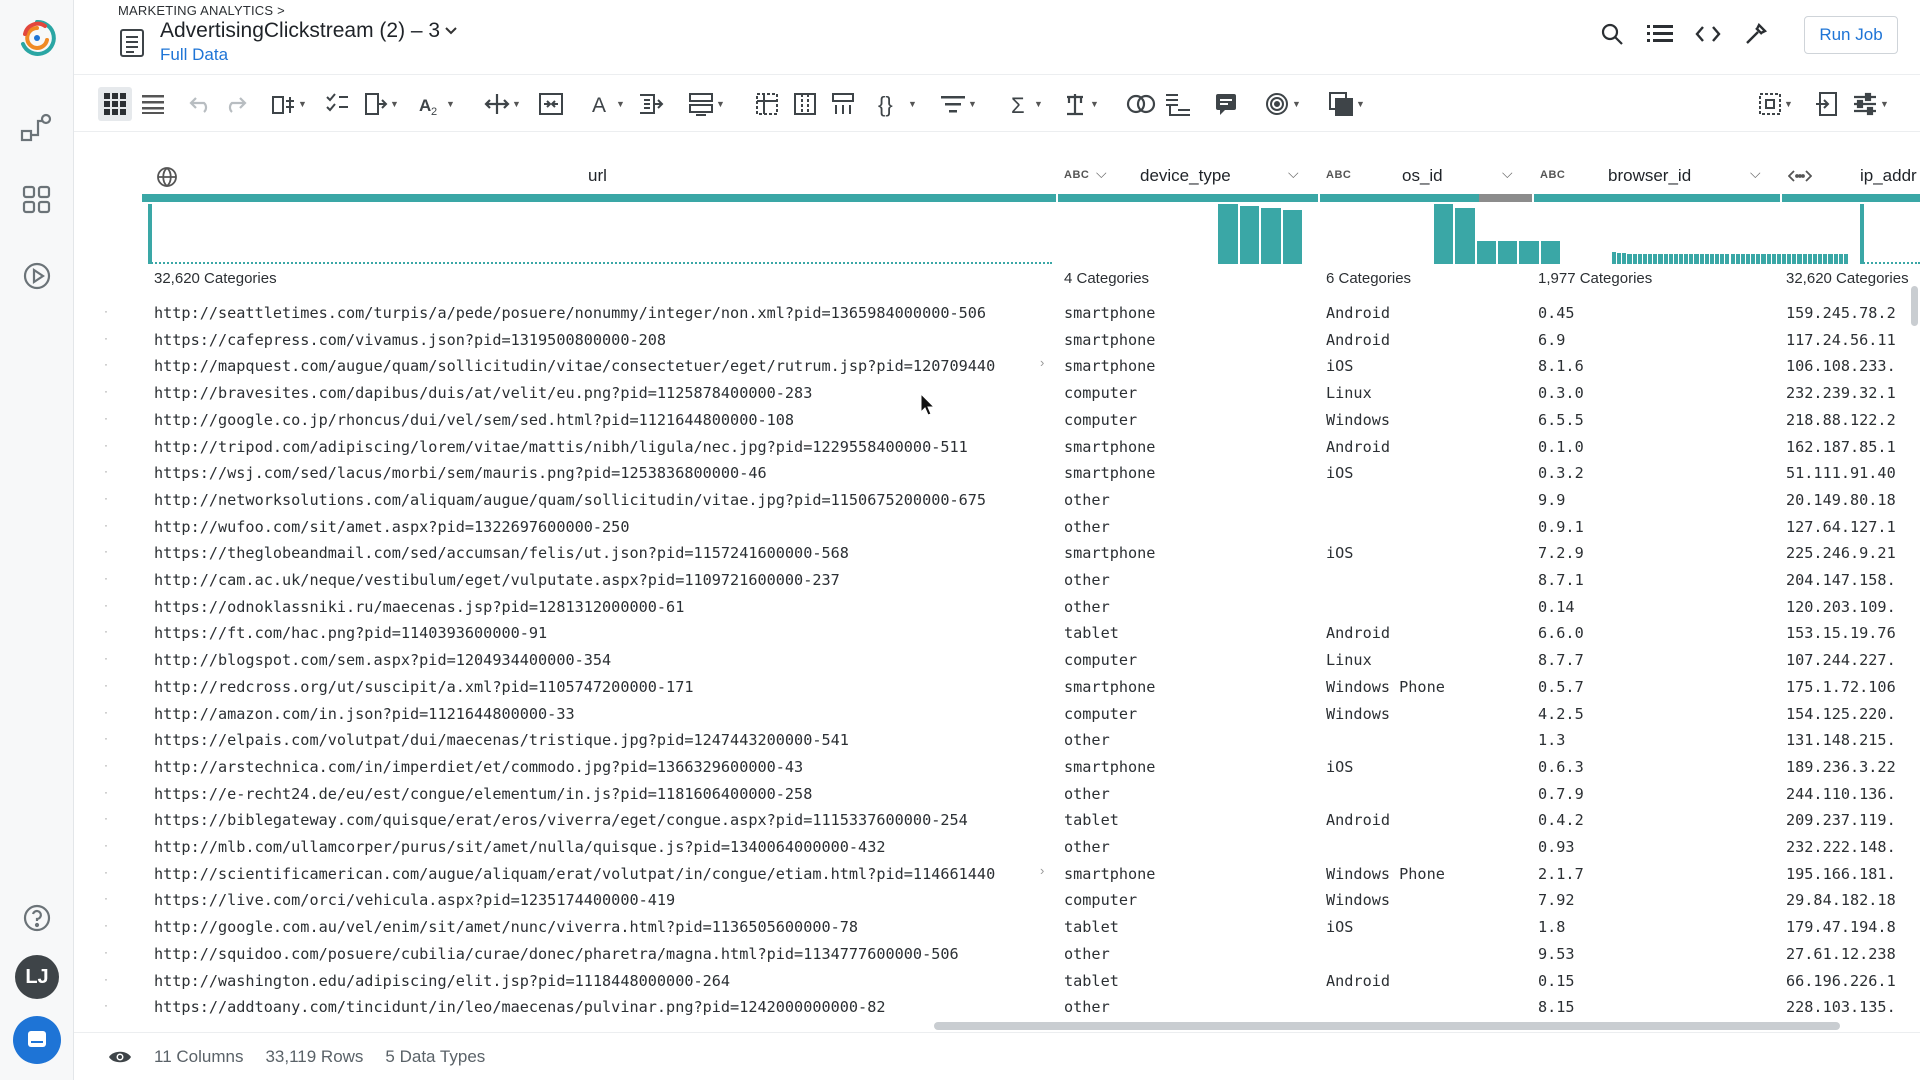 This screenshot has height=1080, width=1920. Describe the element at coordinates (1656, 366) in the screenshot. I see `cell-browser-id: 8.1.6` at that location.